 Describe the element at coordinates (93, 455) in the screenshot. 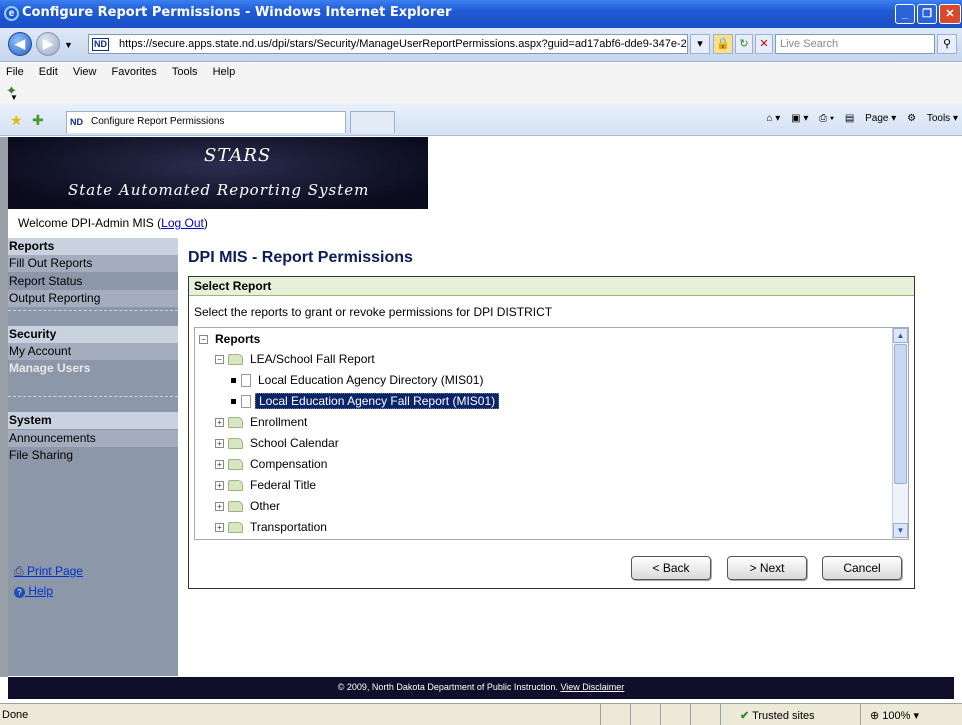

I see `sidebar-item-file-sharing: File Sharing` at that location.